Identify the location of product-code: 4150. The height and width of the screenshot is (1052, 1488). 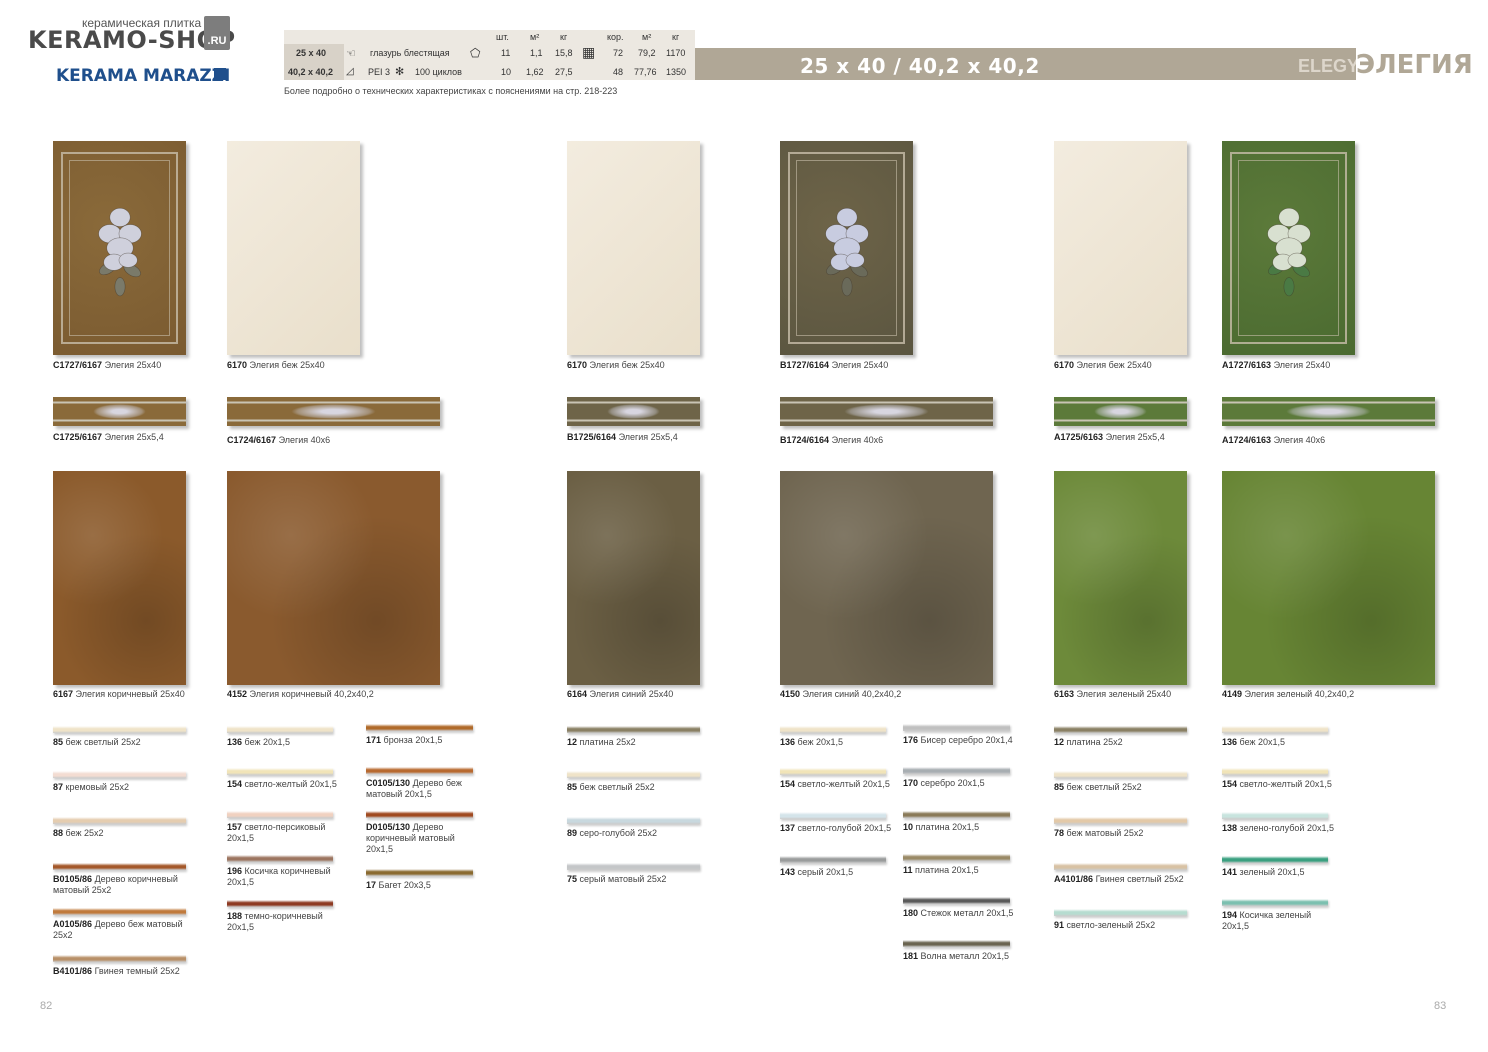
(790, 694).